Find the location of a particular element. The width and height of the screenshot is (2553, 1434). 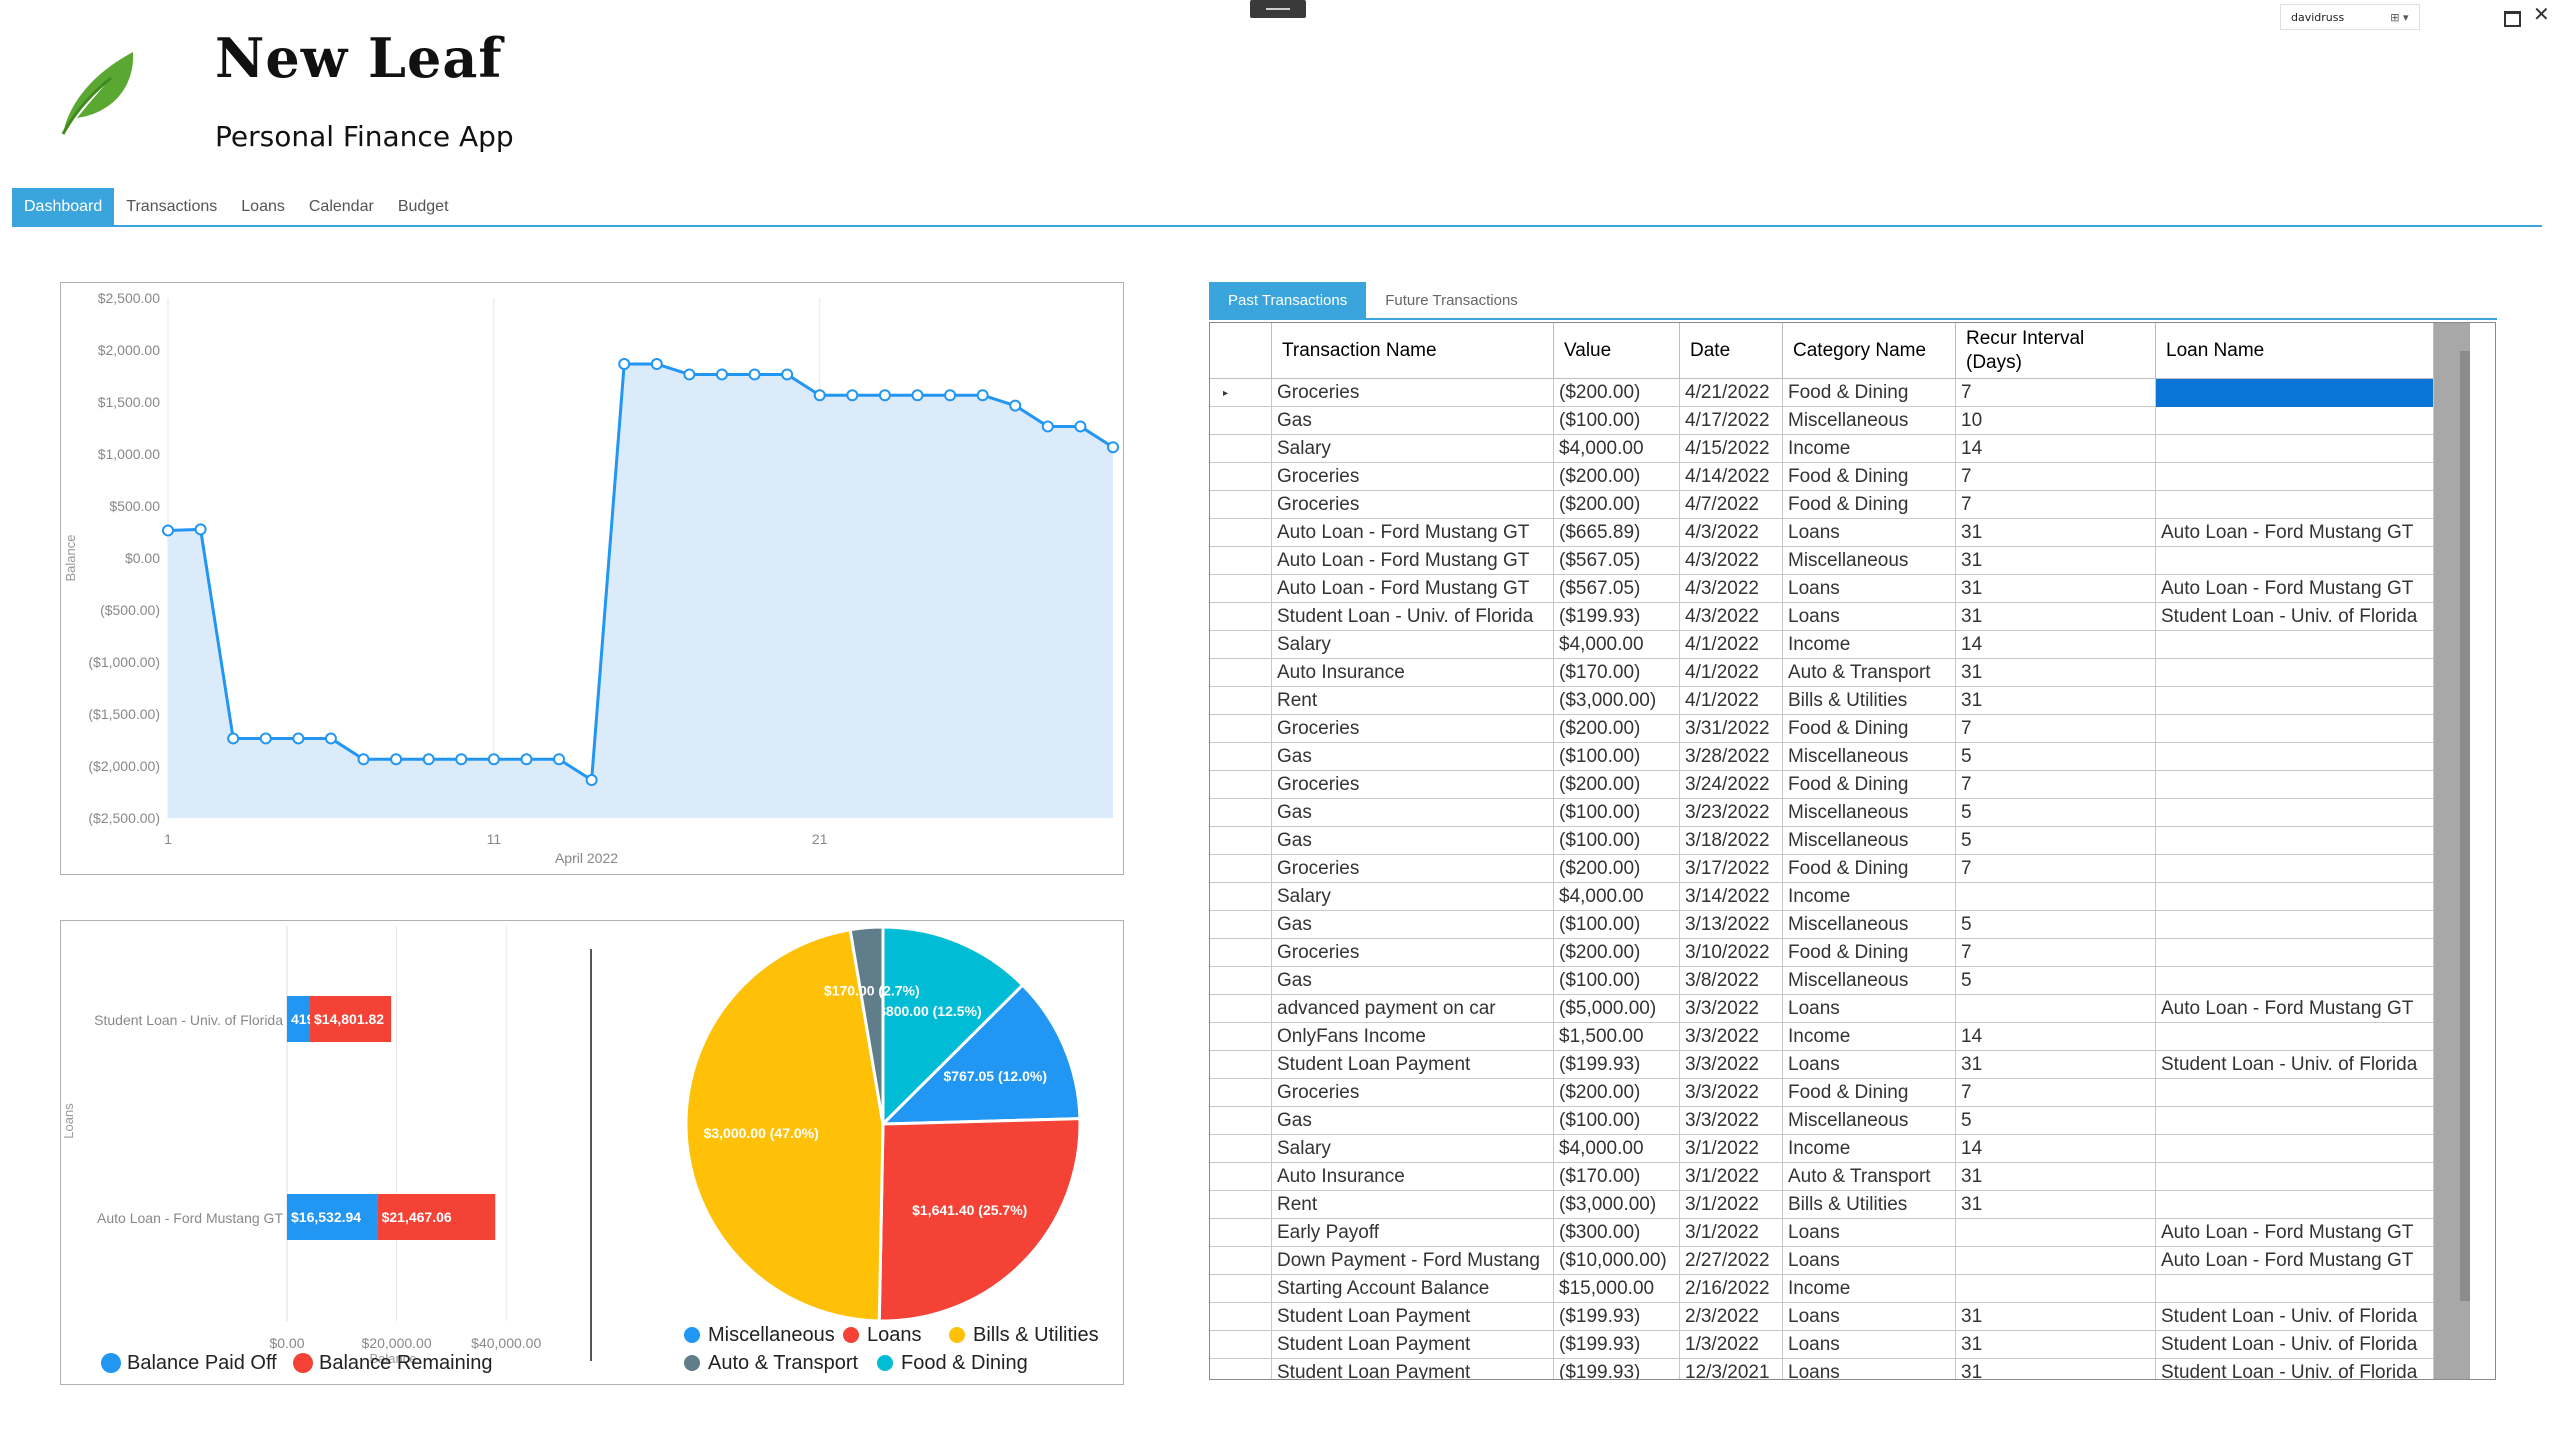

table-row: Salary $4,000.00 4/1/2022 Income 14 is located at coordinates (1822, 645).